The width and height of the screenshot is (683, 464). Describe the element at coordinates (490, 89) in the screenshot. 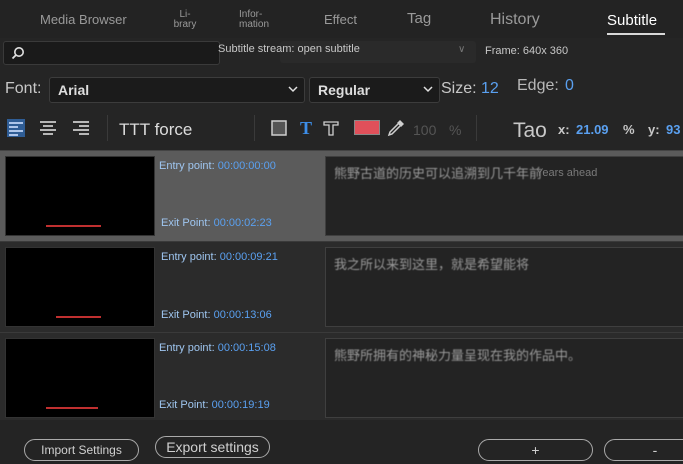

I see `size-value: 12` at that location.